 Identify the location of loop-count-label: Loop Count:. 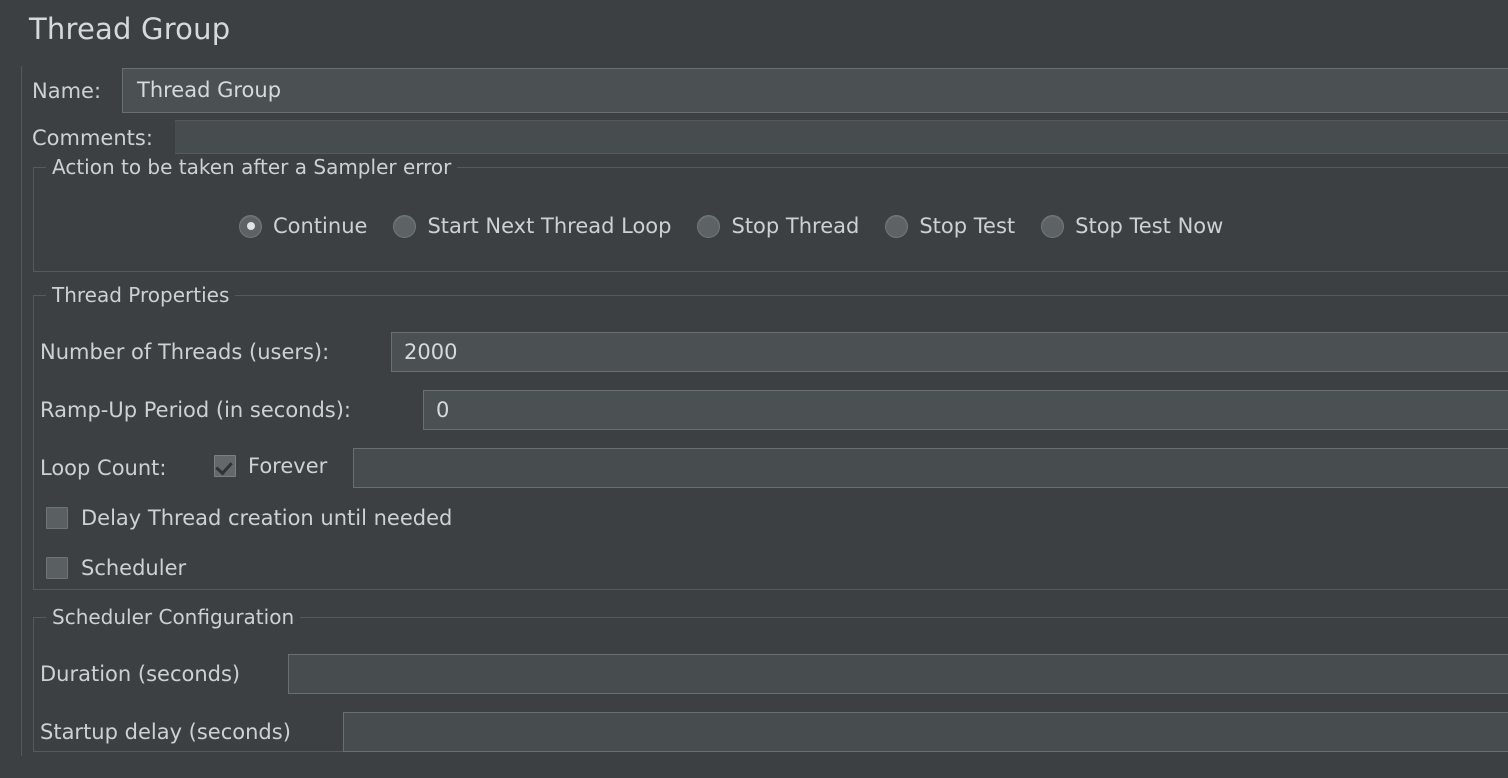
(103, 468).